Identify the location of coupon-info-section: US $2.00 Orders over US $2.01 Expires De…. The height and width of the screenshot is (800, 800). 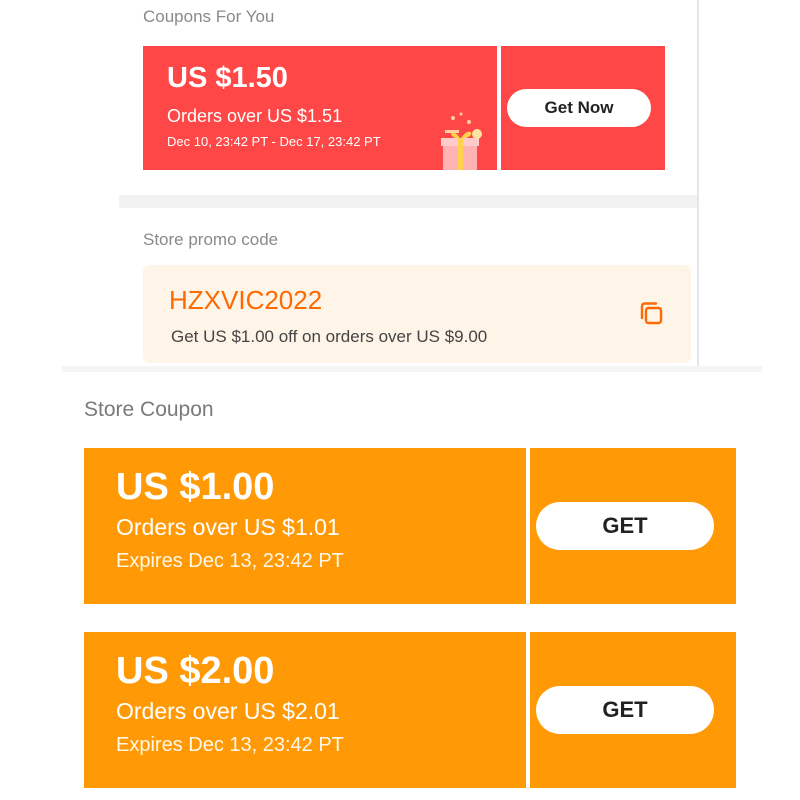
(306, 710).